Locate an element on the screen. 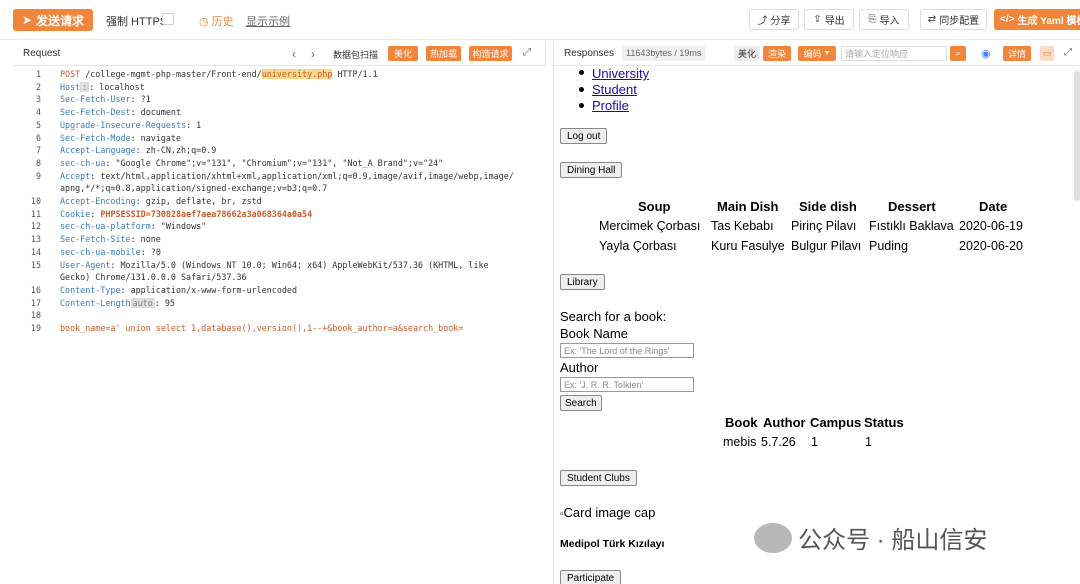 This screenshot has width=1080, height=584. menu-header-side: Side dish is located at coordinates (828, 206).